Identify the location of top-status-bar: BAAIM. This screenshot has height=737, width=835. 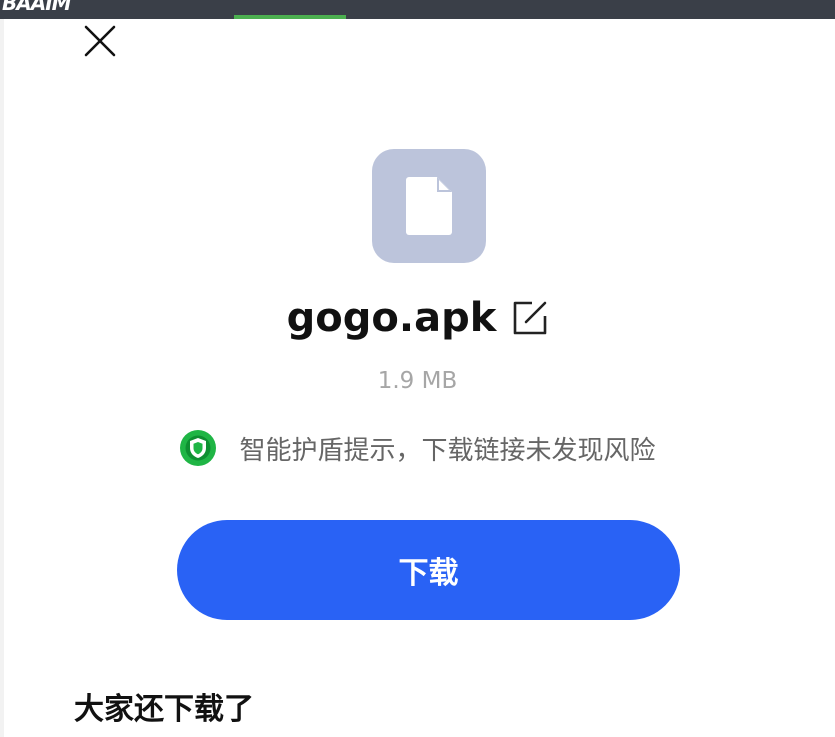
(417, 9).